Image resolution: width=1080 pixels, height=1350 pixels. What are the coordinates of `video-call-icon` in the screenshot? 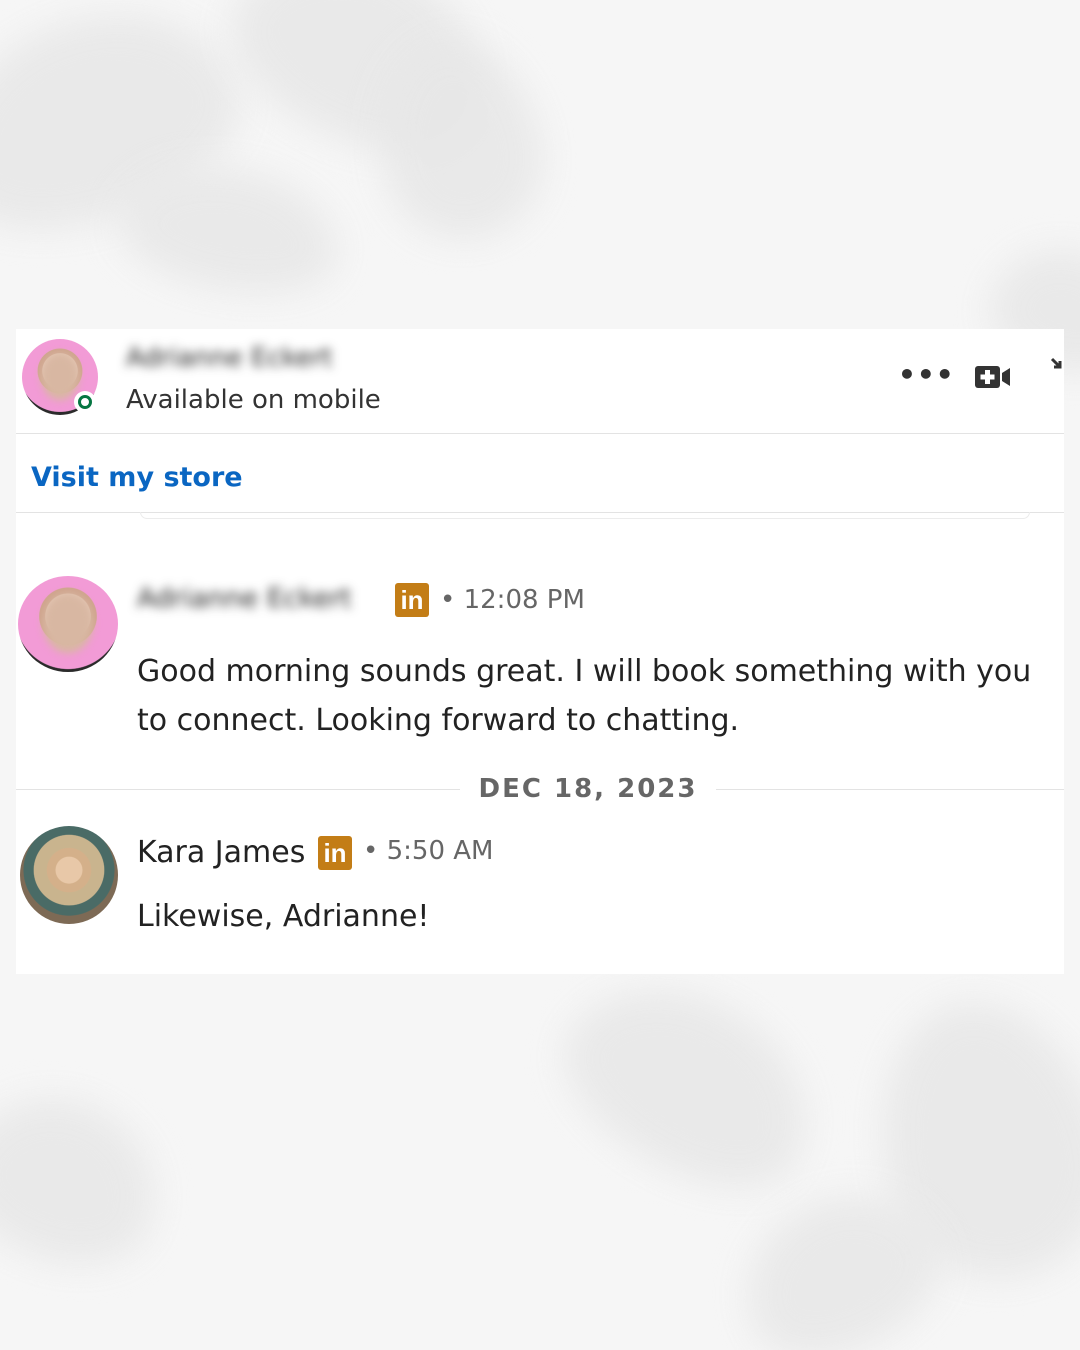 It's located at (993, 377).